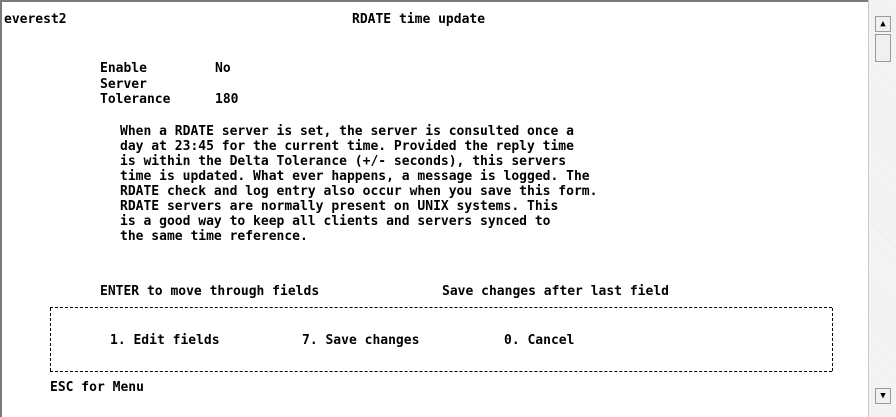 This screenshot has height=417, width=896. Describe the element at coordinates (135, 99) in the screenshot. I see `field-label-tolerance: Tolerance` at that location.